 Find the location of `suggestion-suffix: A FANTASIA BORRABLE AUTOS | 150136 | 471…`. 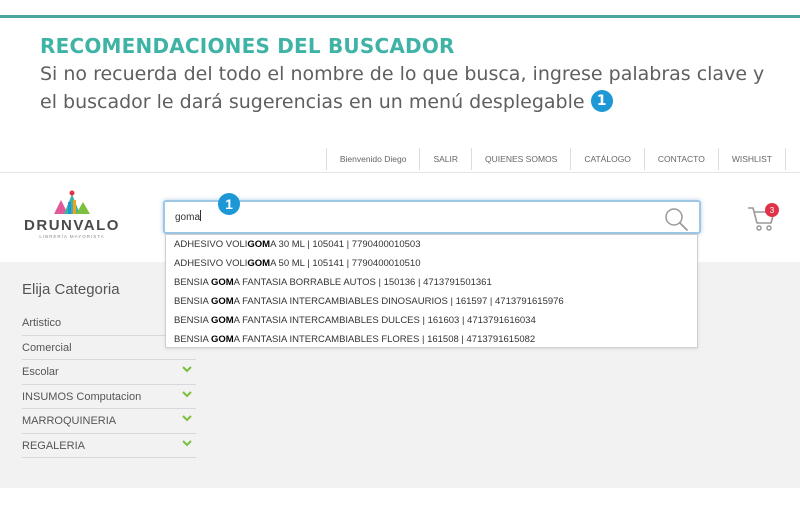

suggestion-suffix: A FANTASIA BORRABLE AUTOS | 150136 | 471… is located at coordinates (362, 282).